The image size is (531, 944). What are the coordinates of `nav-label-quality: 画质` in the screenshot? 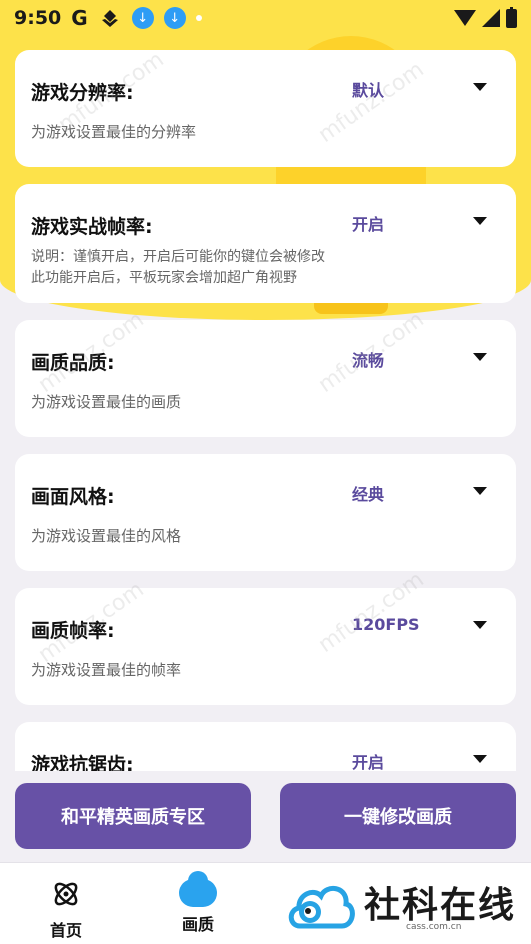 It's located at (197, 924).